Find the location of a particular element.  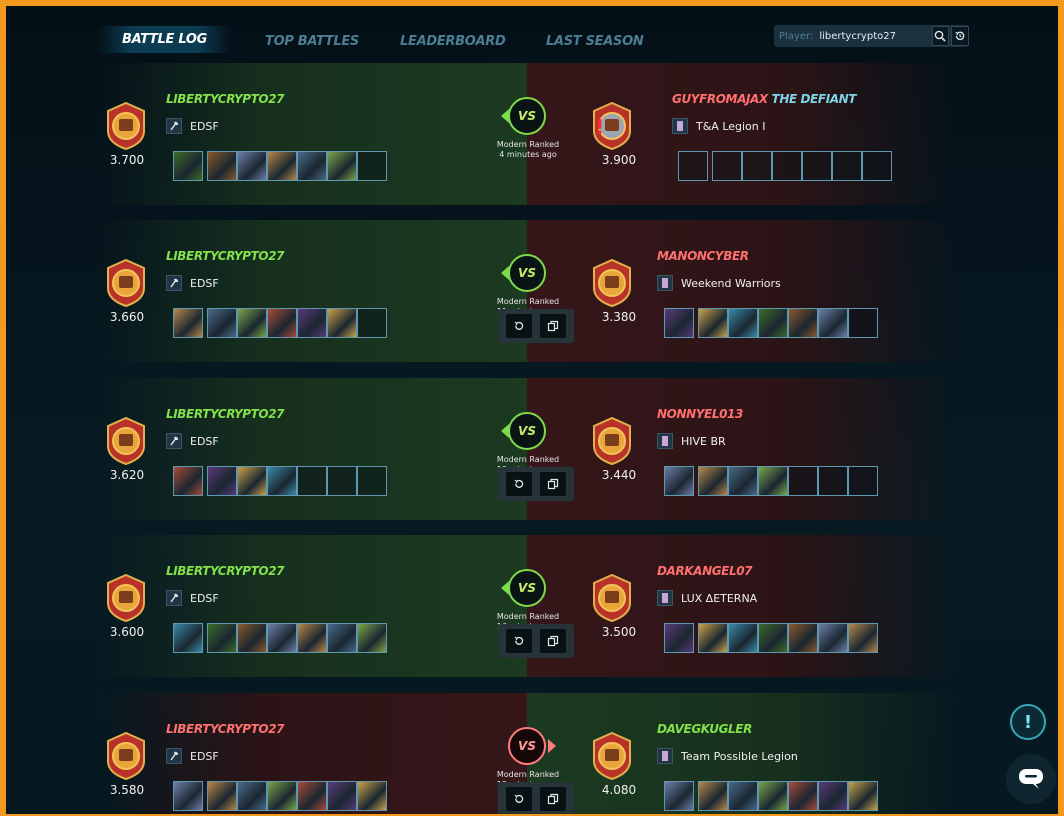

player-input: libertycrypto27 is located at coordinates (874, 36).